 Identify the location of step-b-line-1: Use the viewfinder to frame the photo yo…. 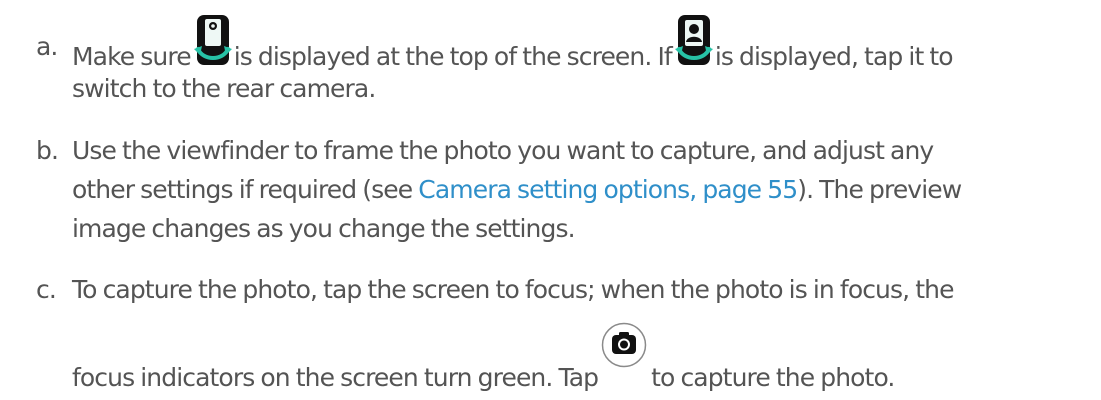
(503, 150).